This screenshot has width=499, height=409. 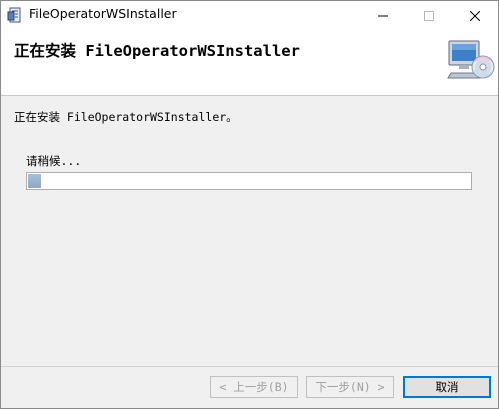 I want to click on maximize-button, so click(x=429, y=15).